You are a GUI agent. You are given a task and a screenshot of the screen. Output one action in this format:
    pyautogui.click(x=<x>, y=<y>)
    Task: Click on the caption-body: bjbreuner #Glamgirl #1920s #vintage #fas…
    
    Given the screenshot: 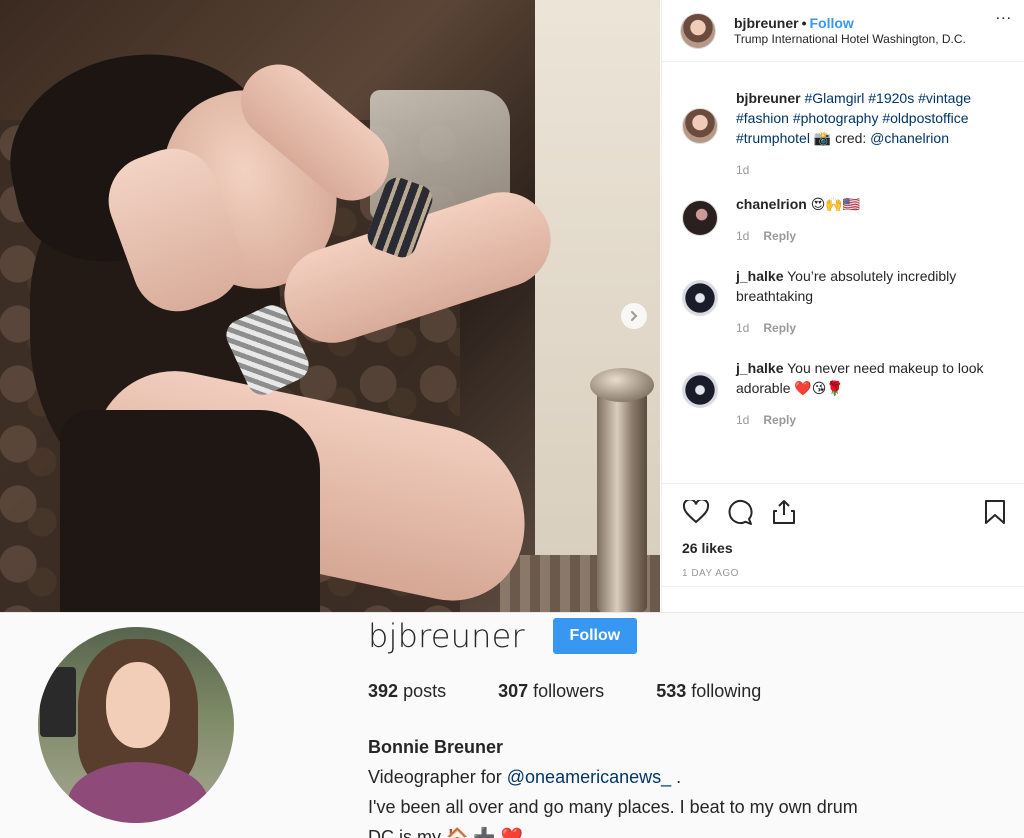 What is the action you would take?
    pyautogui.click(x=872, y=134)
    